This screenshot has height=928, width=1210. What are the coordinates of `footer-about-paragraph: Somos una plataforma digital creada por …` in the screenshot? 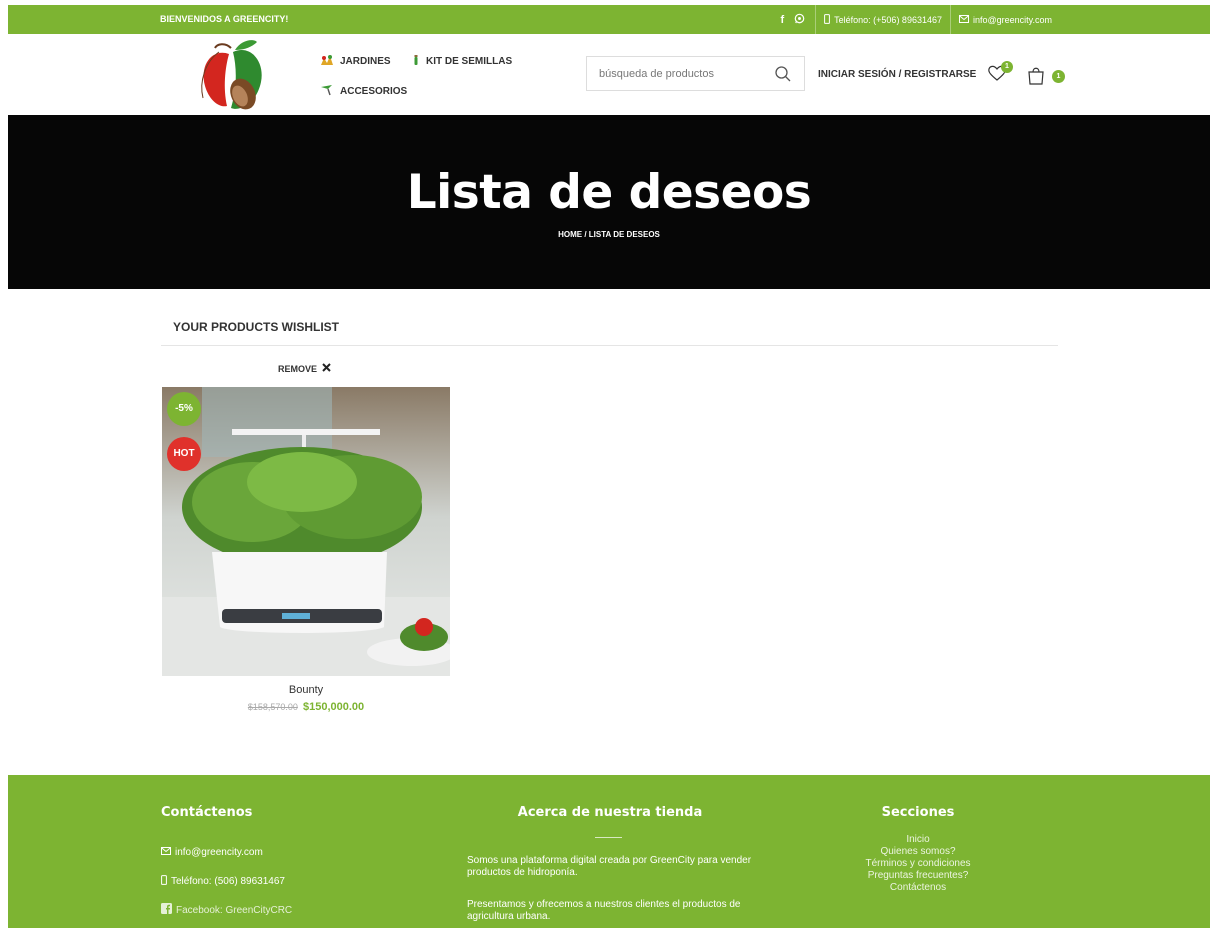 It's located at (609, 866).